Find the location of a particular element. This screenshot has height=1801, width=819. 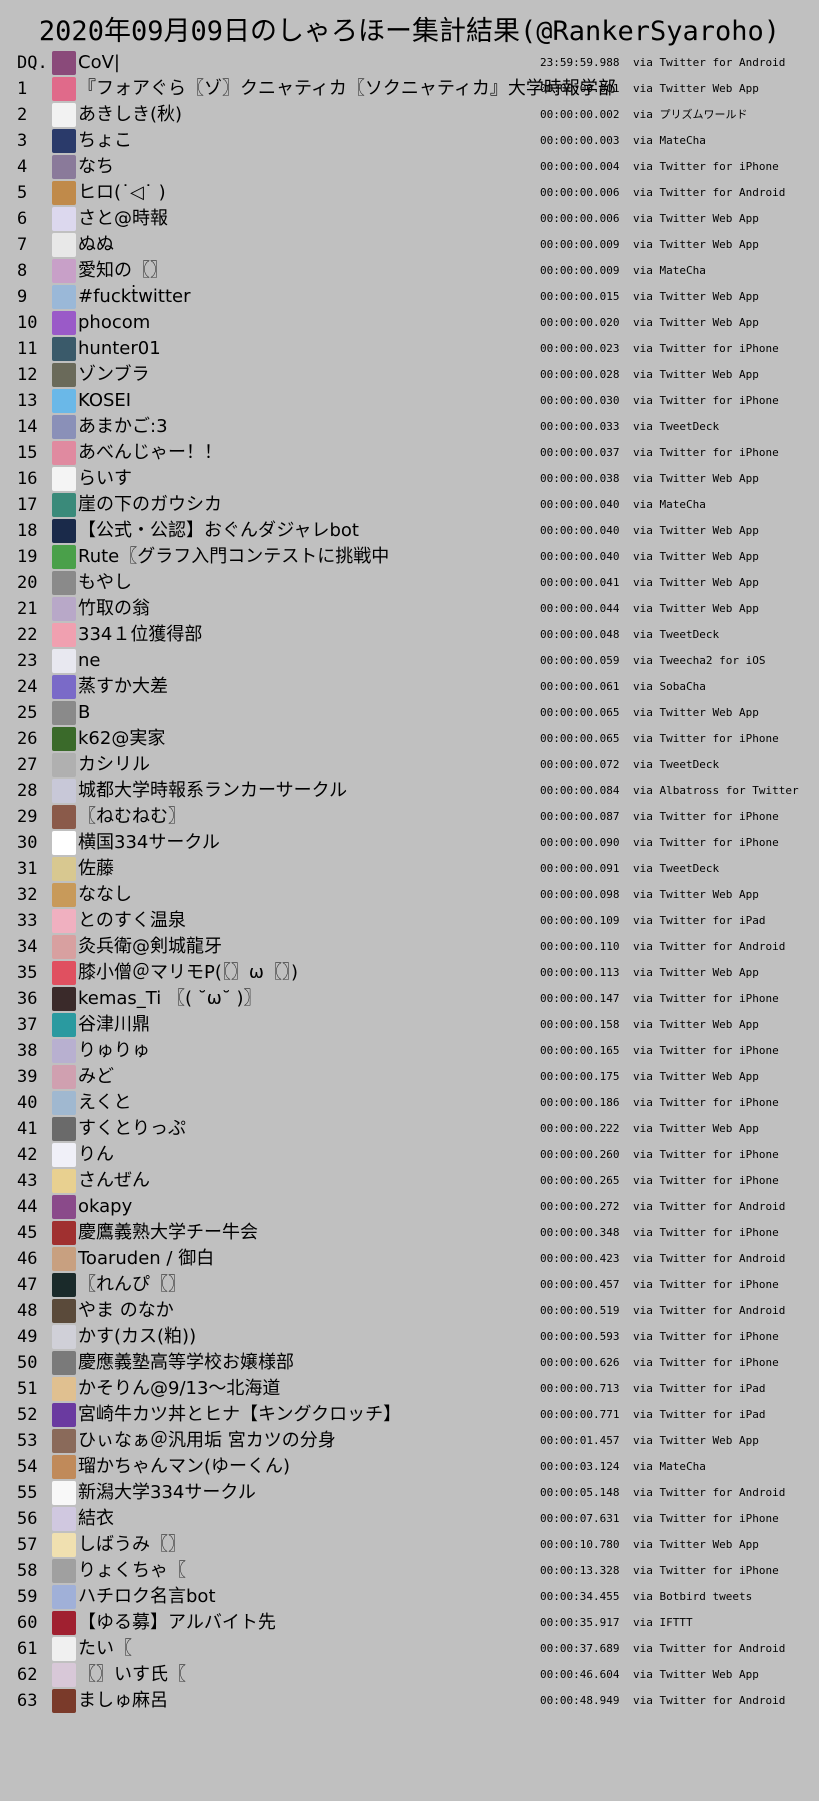

user-name: たい〖 is located at coordinates (105, 1649).